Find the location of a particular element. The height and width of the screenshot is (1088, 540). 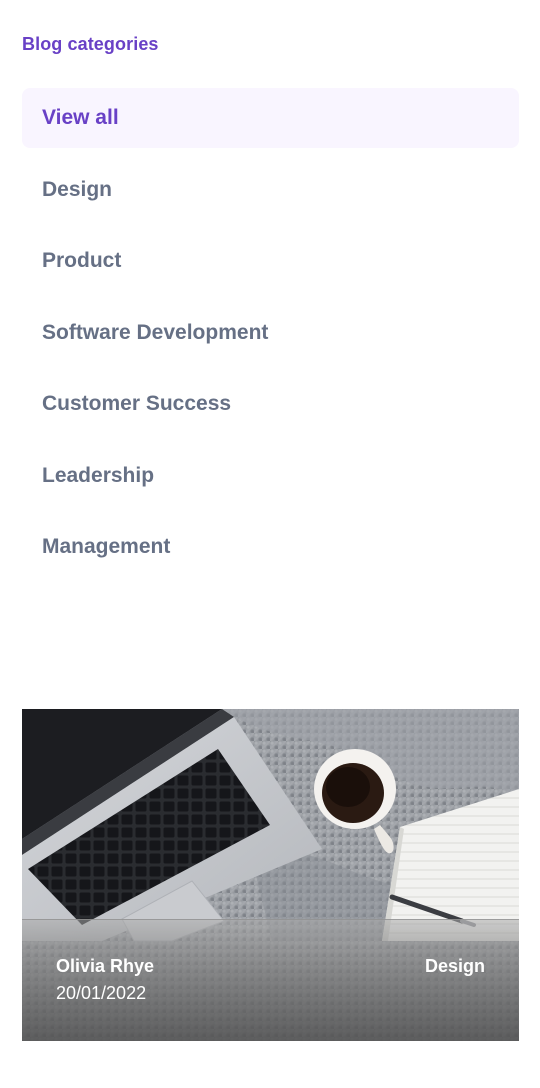

category-item-design: Design is located at coordinates (270, 190).